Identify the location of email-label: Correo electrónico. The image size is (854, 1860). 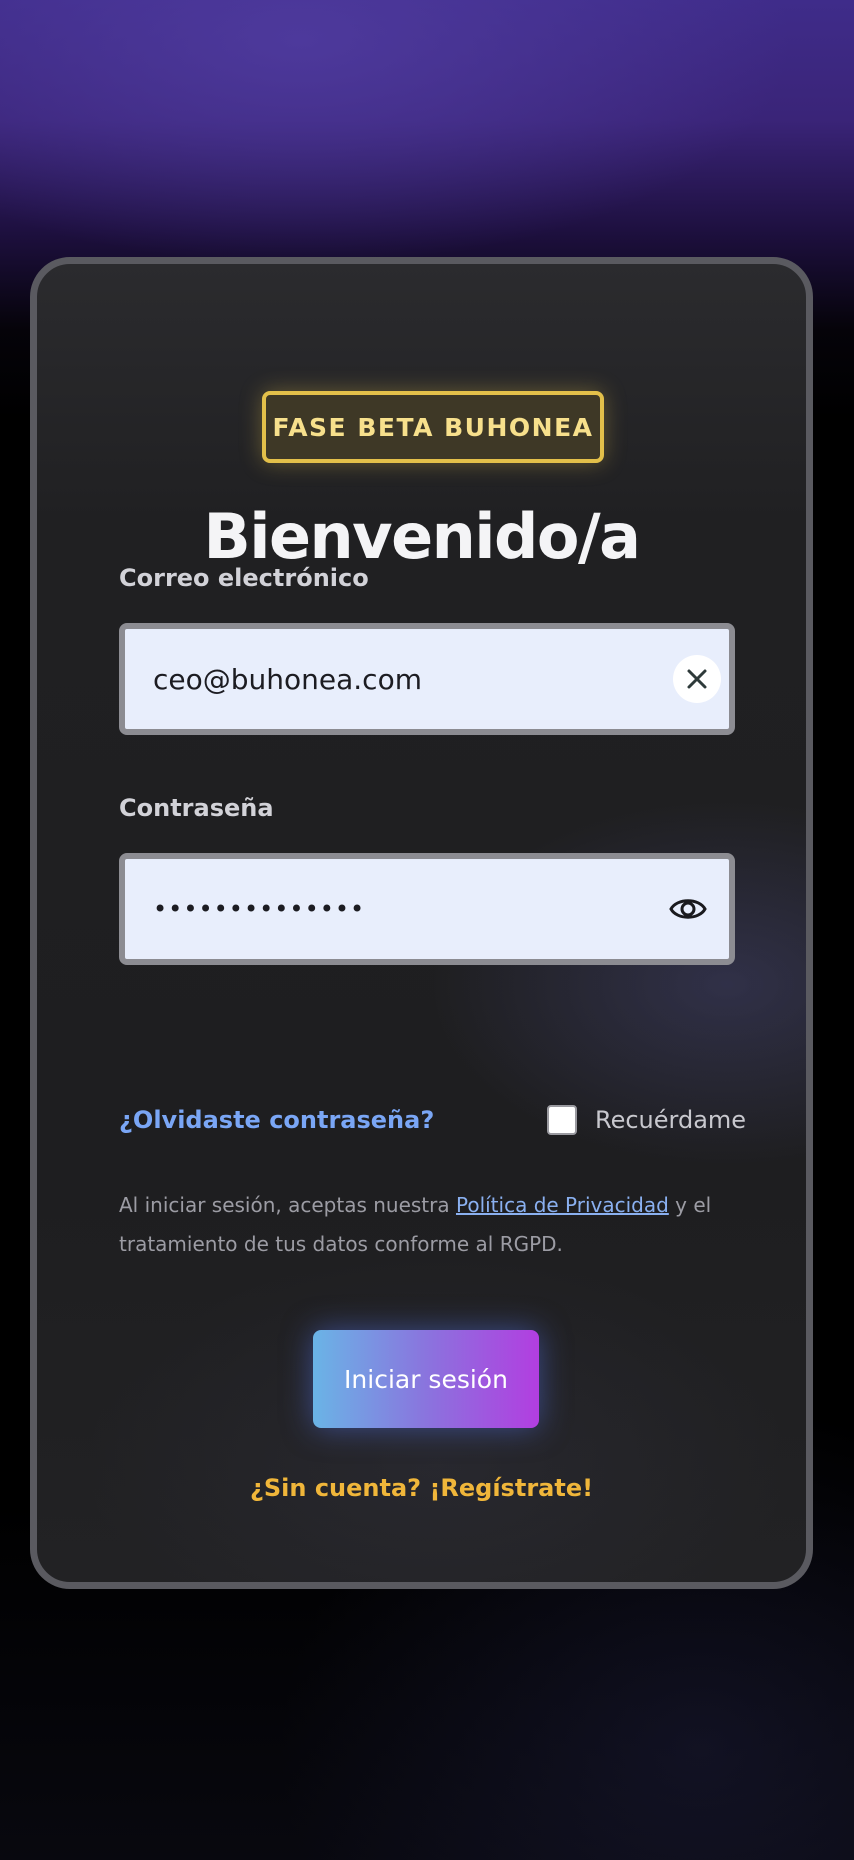
(244, 578).